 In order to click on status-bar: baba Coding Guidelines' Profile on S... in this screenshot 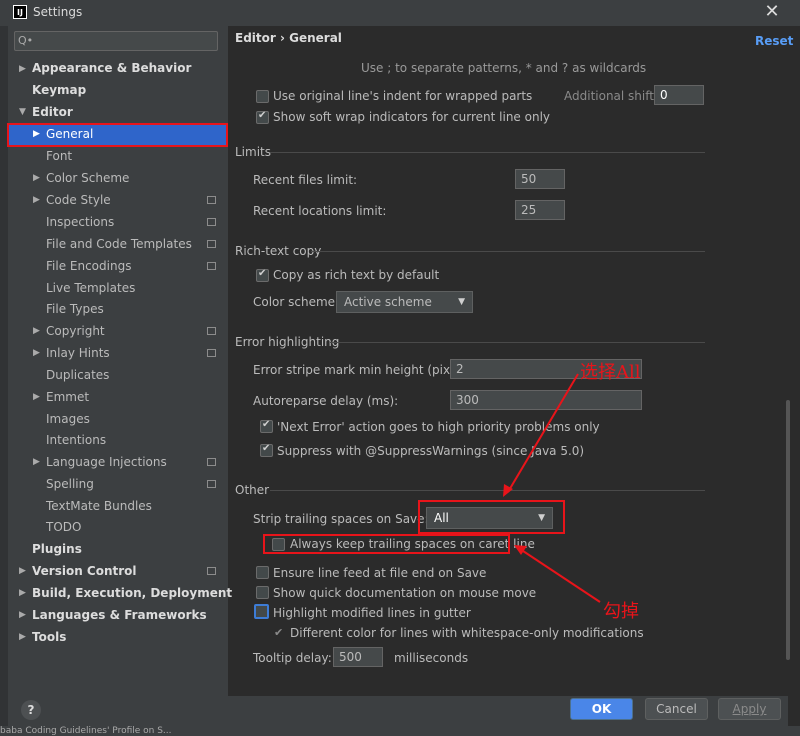, I will do `click(400, 731)`.